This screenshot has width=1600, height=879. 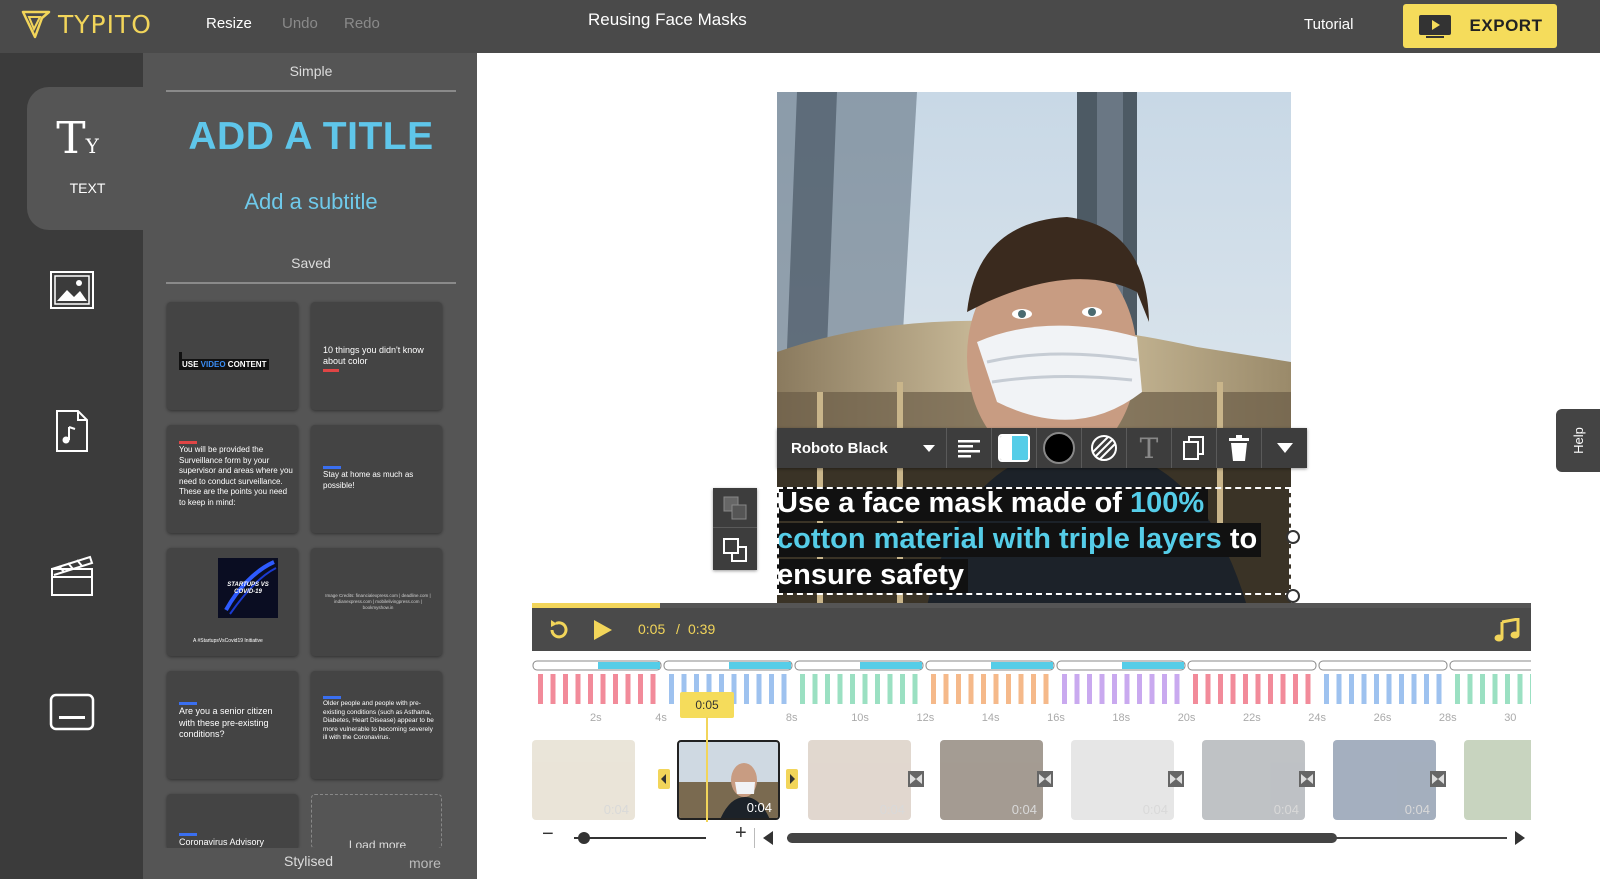 I want to click on export-button: EXPORT, so click(x=1480, y=26).